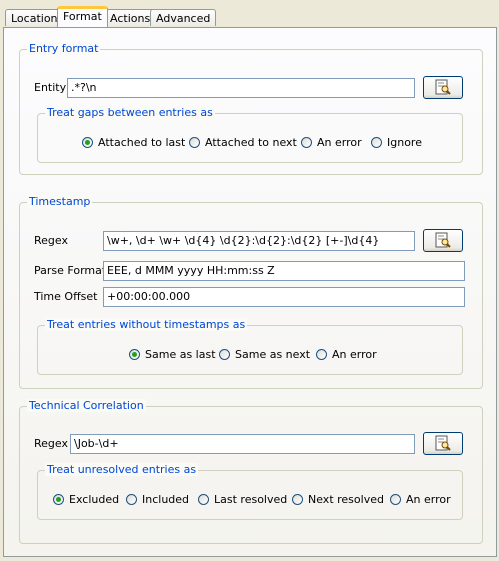 This screenshot has width=499, height=561. Describe the element at coordinates (404, 142) in the screenshot. I see `radio-label: Ignore` at that location.